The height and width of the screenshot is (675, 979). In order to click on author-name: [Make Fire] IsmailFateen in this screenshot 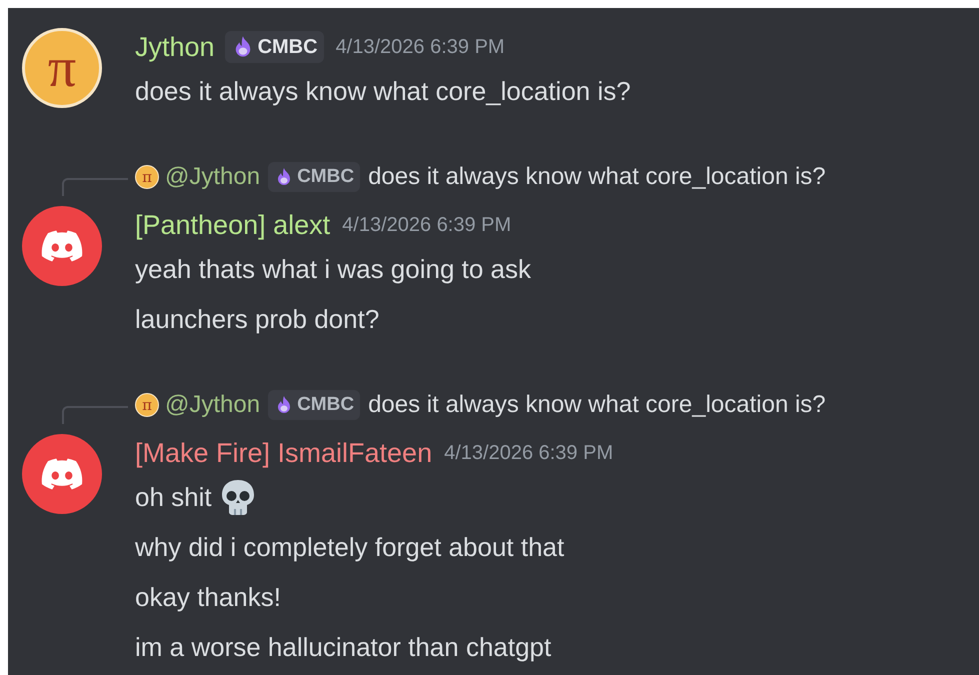, I will do `click(283, 453)`.